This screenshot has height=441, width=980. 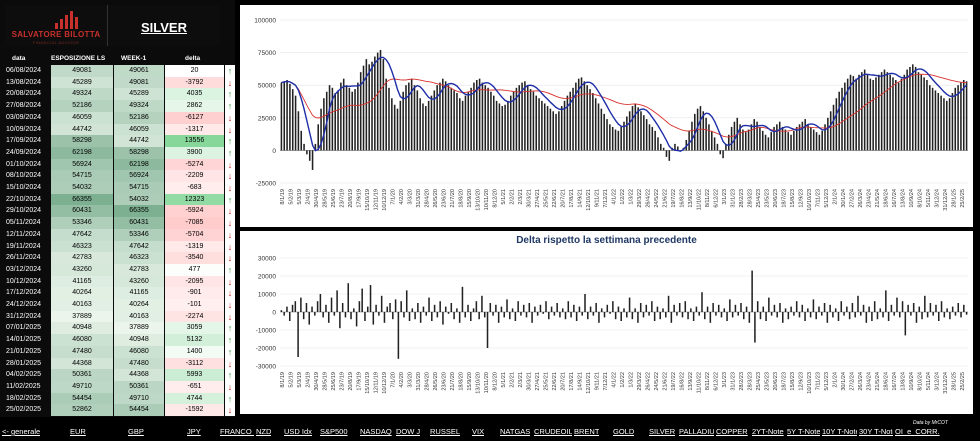 I want to click on y-tick-label: 25000, so click(x=267, y=118).